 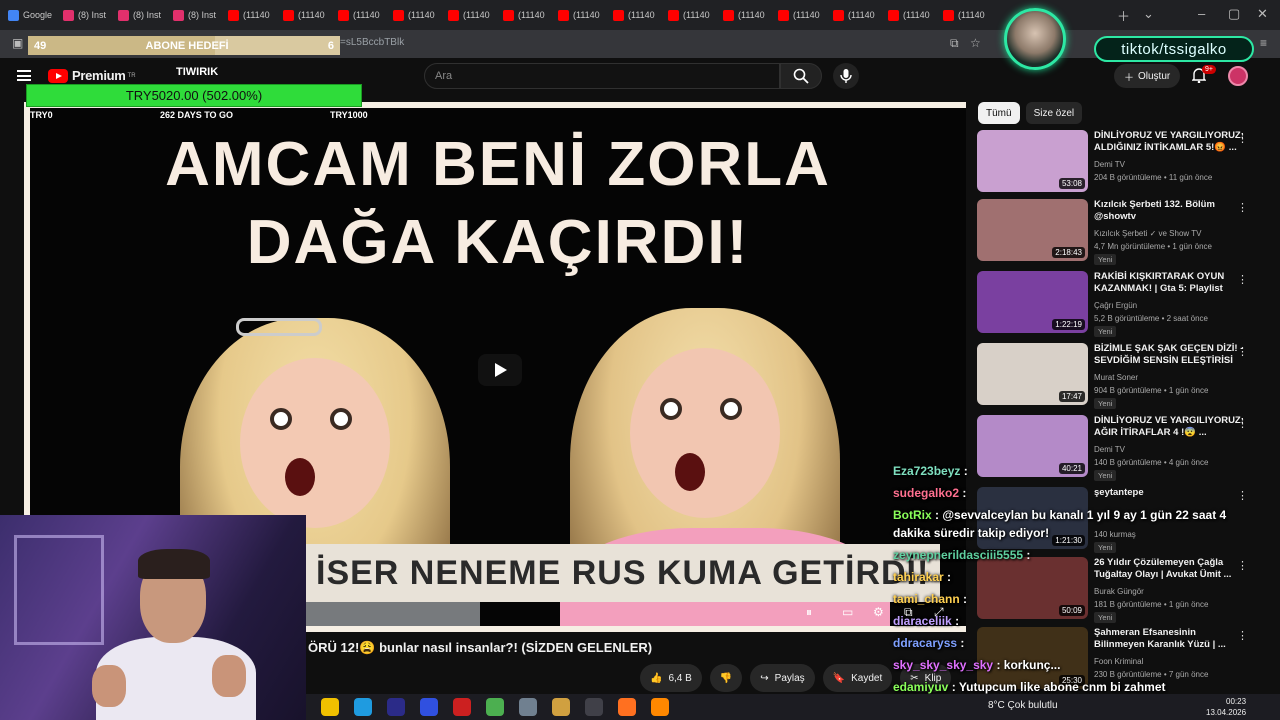 What do you see at coordinates (1032, 302) in the screenshot?
I see `video-thumbnail: 1:22:19` at bounding box center [1032, 302].